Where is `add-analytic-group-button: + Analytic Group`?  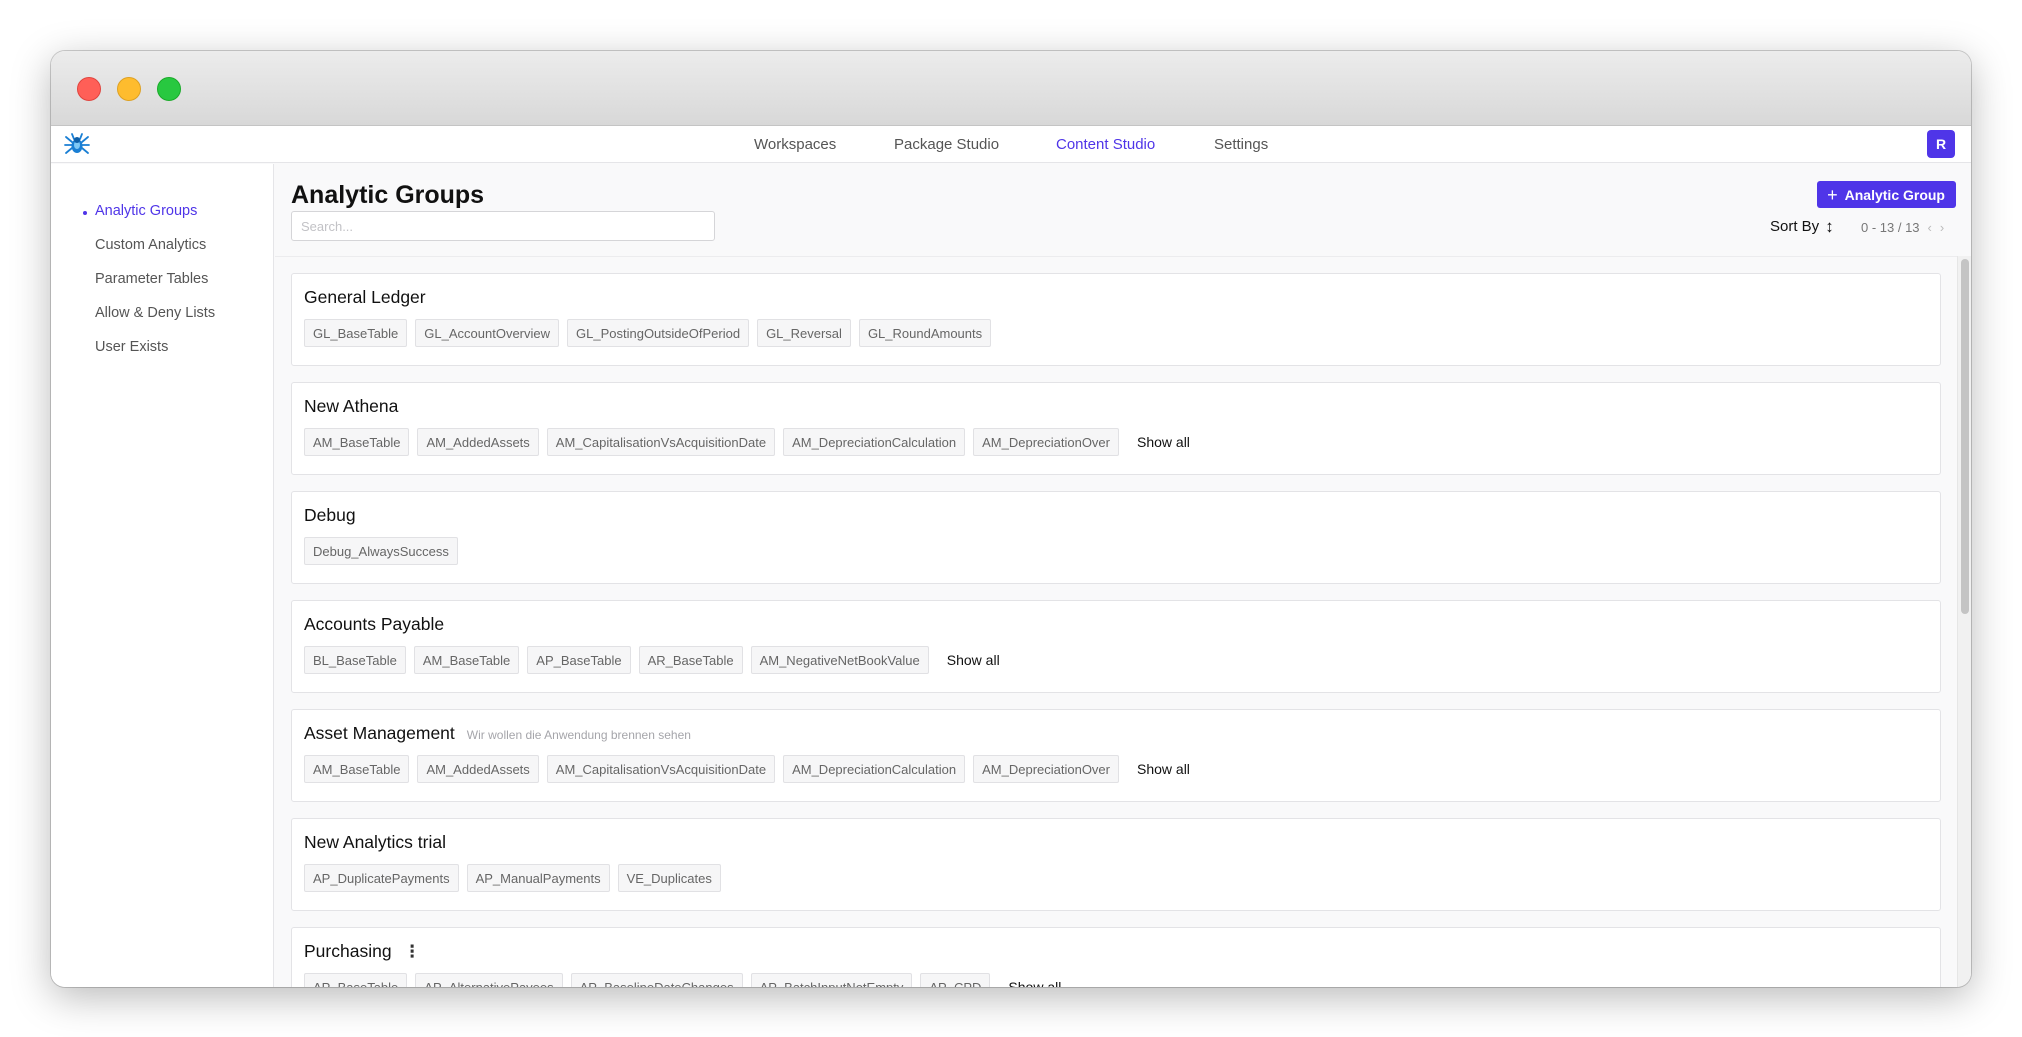
add-analytic-group-button: + Analytic Group is located at coordinates (1886, 194).